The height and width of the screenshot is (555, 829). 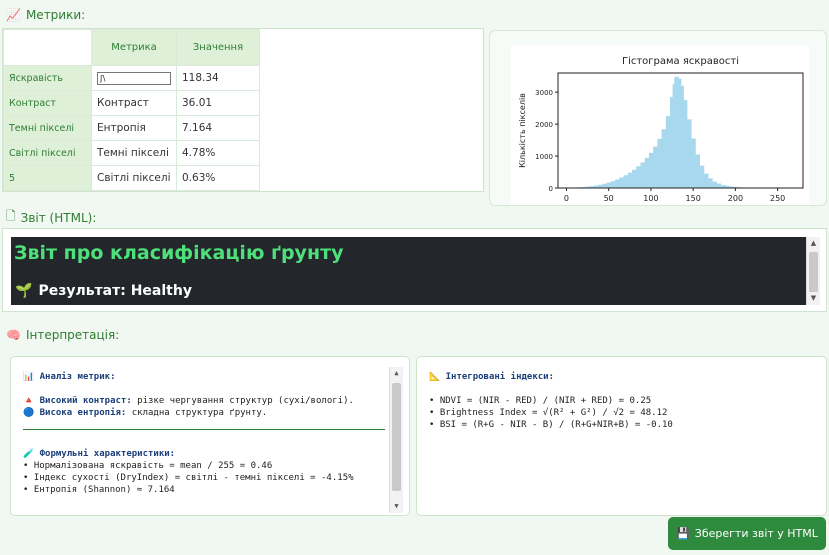 What do you see at coordinates (47, 178) in the screenshot?
I see `row-label: 5` at bounding box center [47, 178].